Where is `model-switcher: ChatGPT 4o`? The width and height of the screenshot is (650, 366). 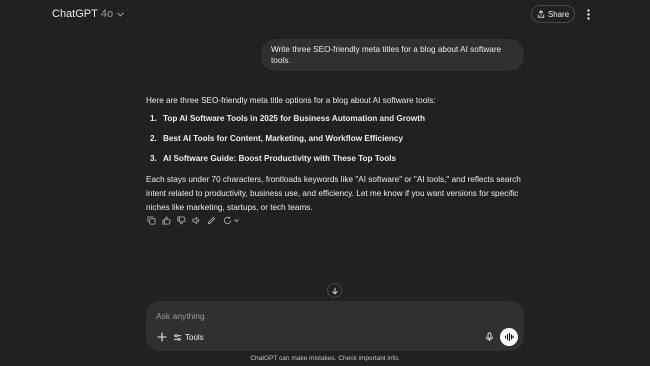
model-switcher: ChatGPT 4o is located at coordinates (88, 14).